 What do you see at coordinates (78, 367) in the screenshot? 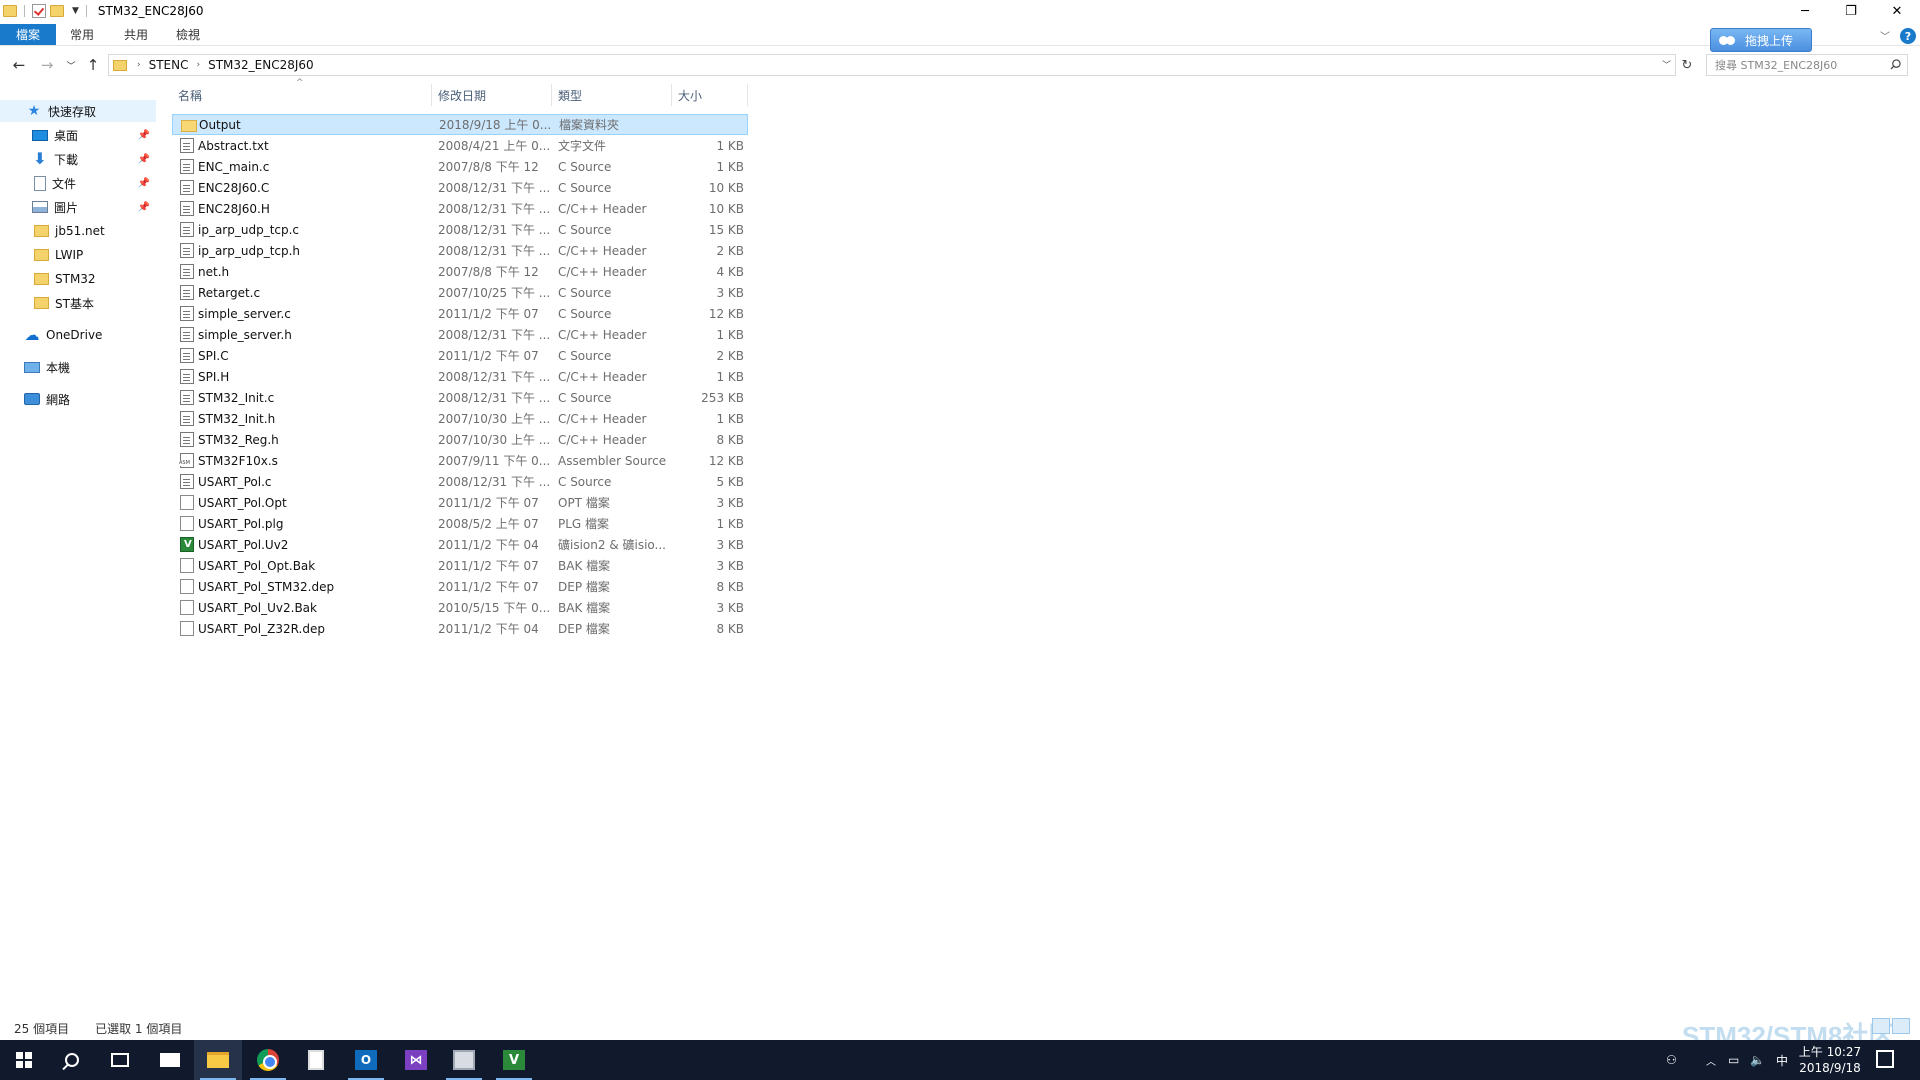
I see `nav-this-pc: 本機` at bounding box center [78, 367].